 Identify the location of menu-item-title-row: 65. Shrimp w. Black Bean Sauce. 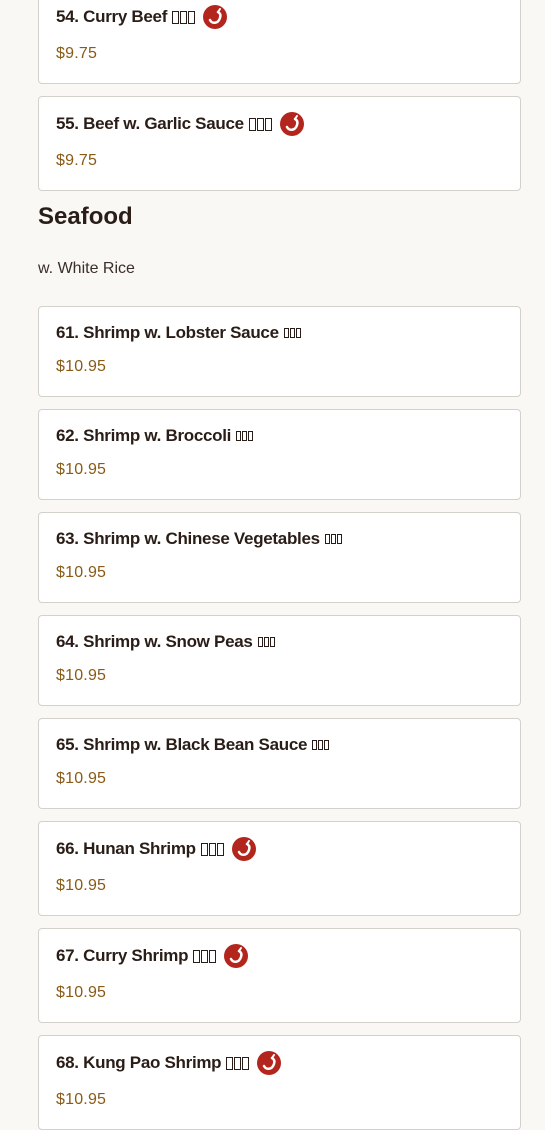
(193, 745).